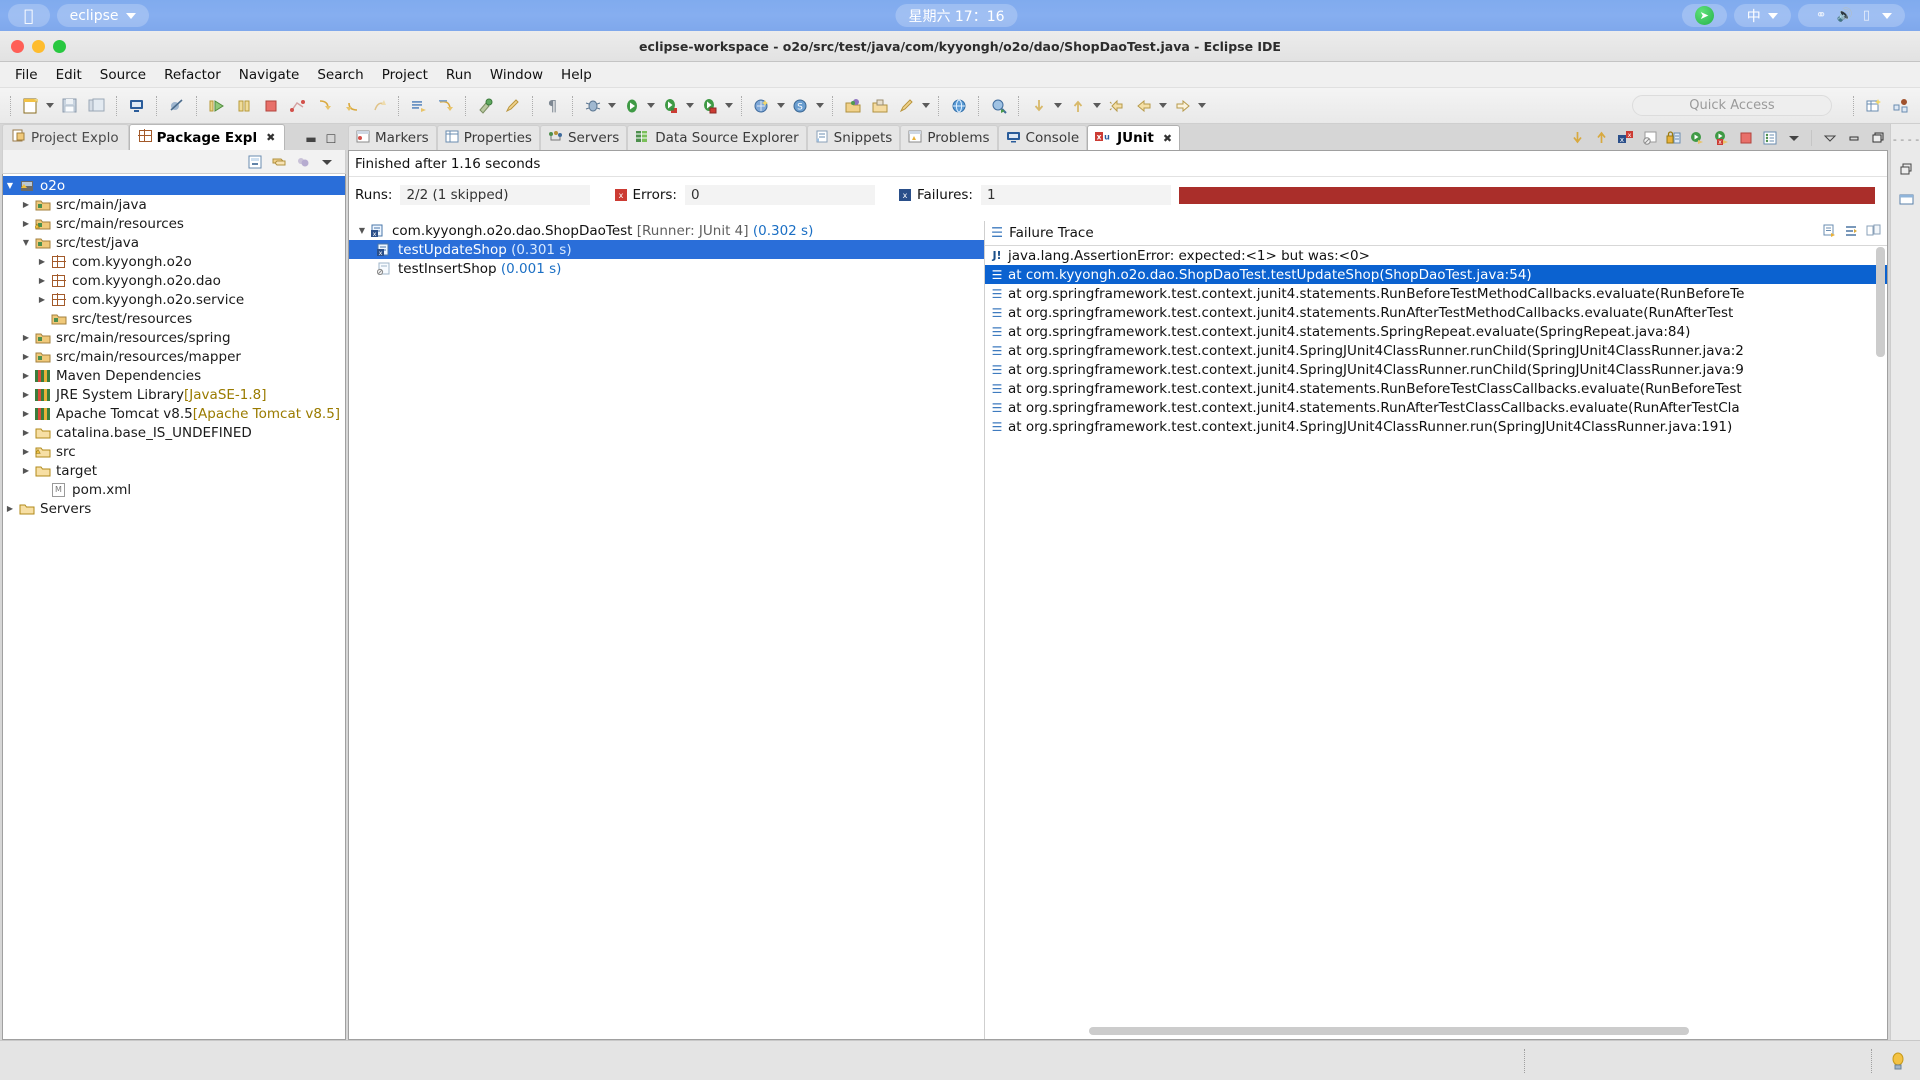  I want to click on tree-item-servers: ▶ Servers, so click(174, 508).